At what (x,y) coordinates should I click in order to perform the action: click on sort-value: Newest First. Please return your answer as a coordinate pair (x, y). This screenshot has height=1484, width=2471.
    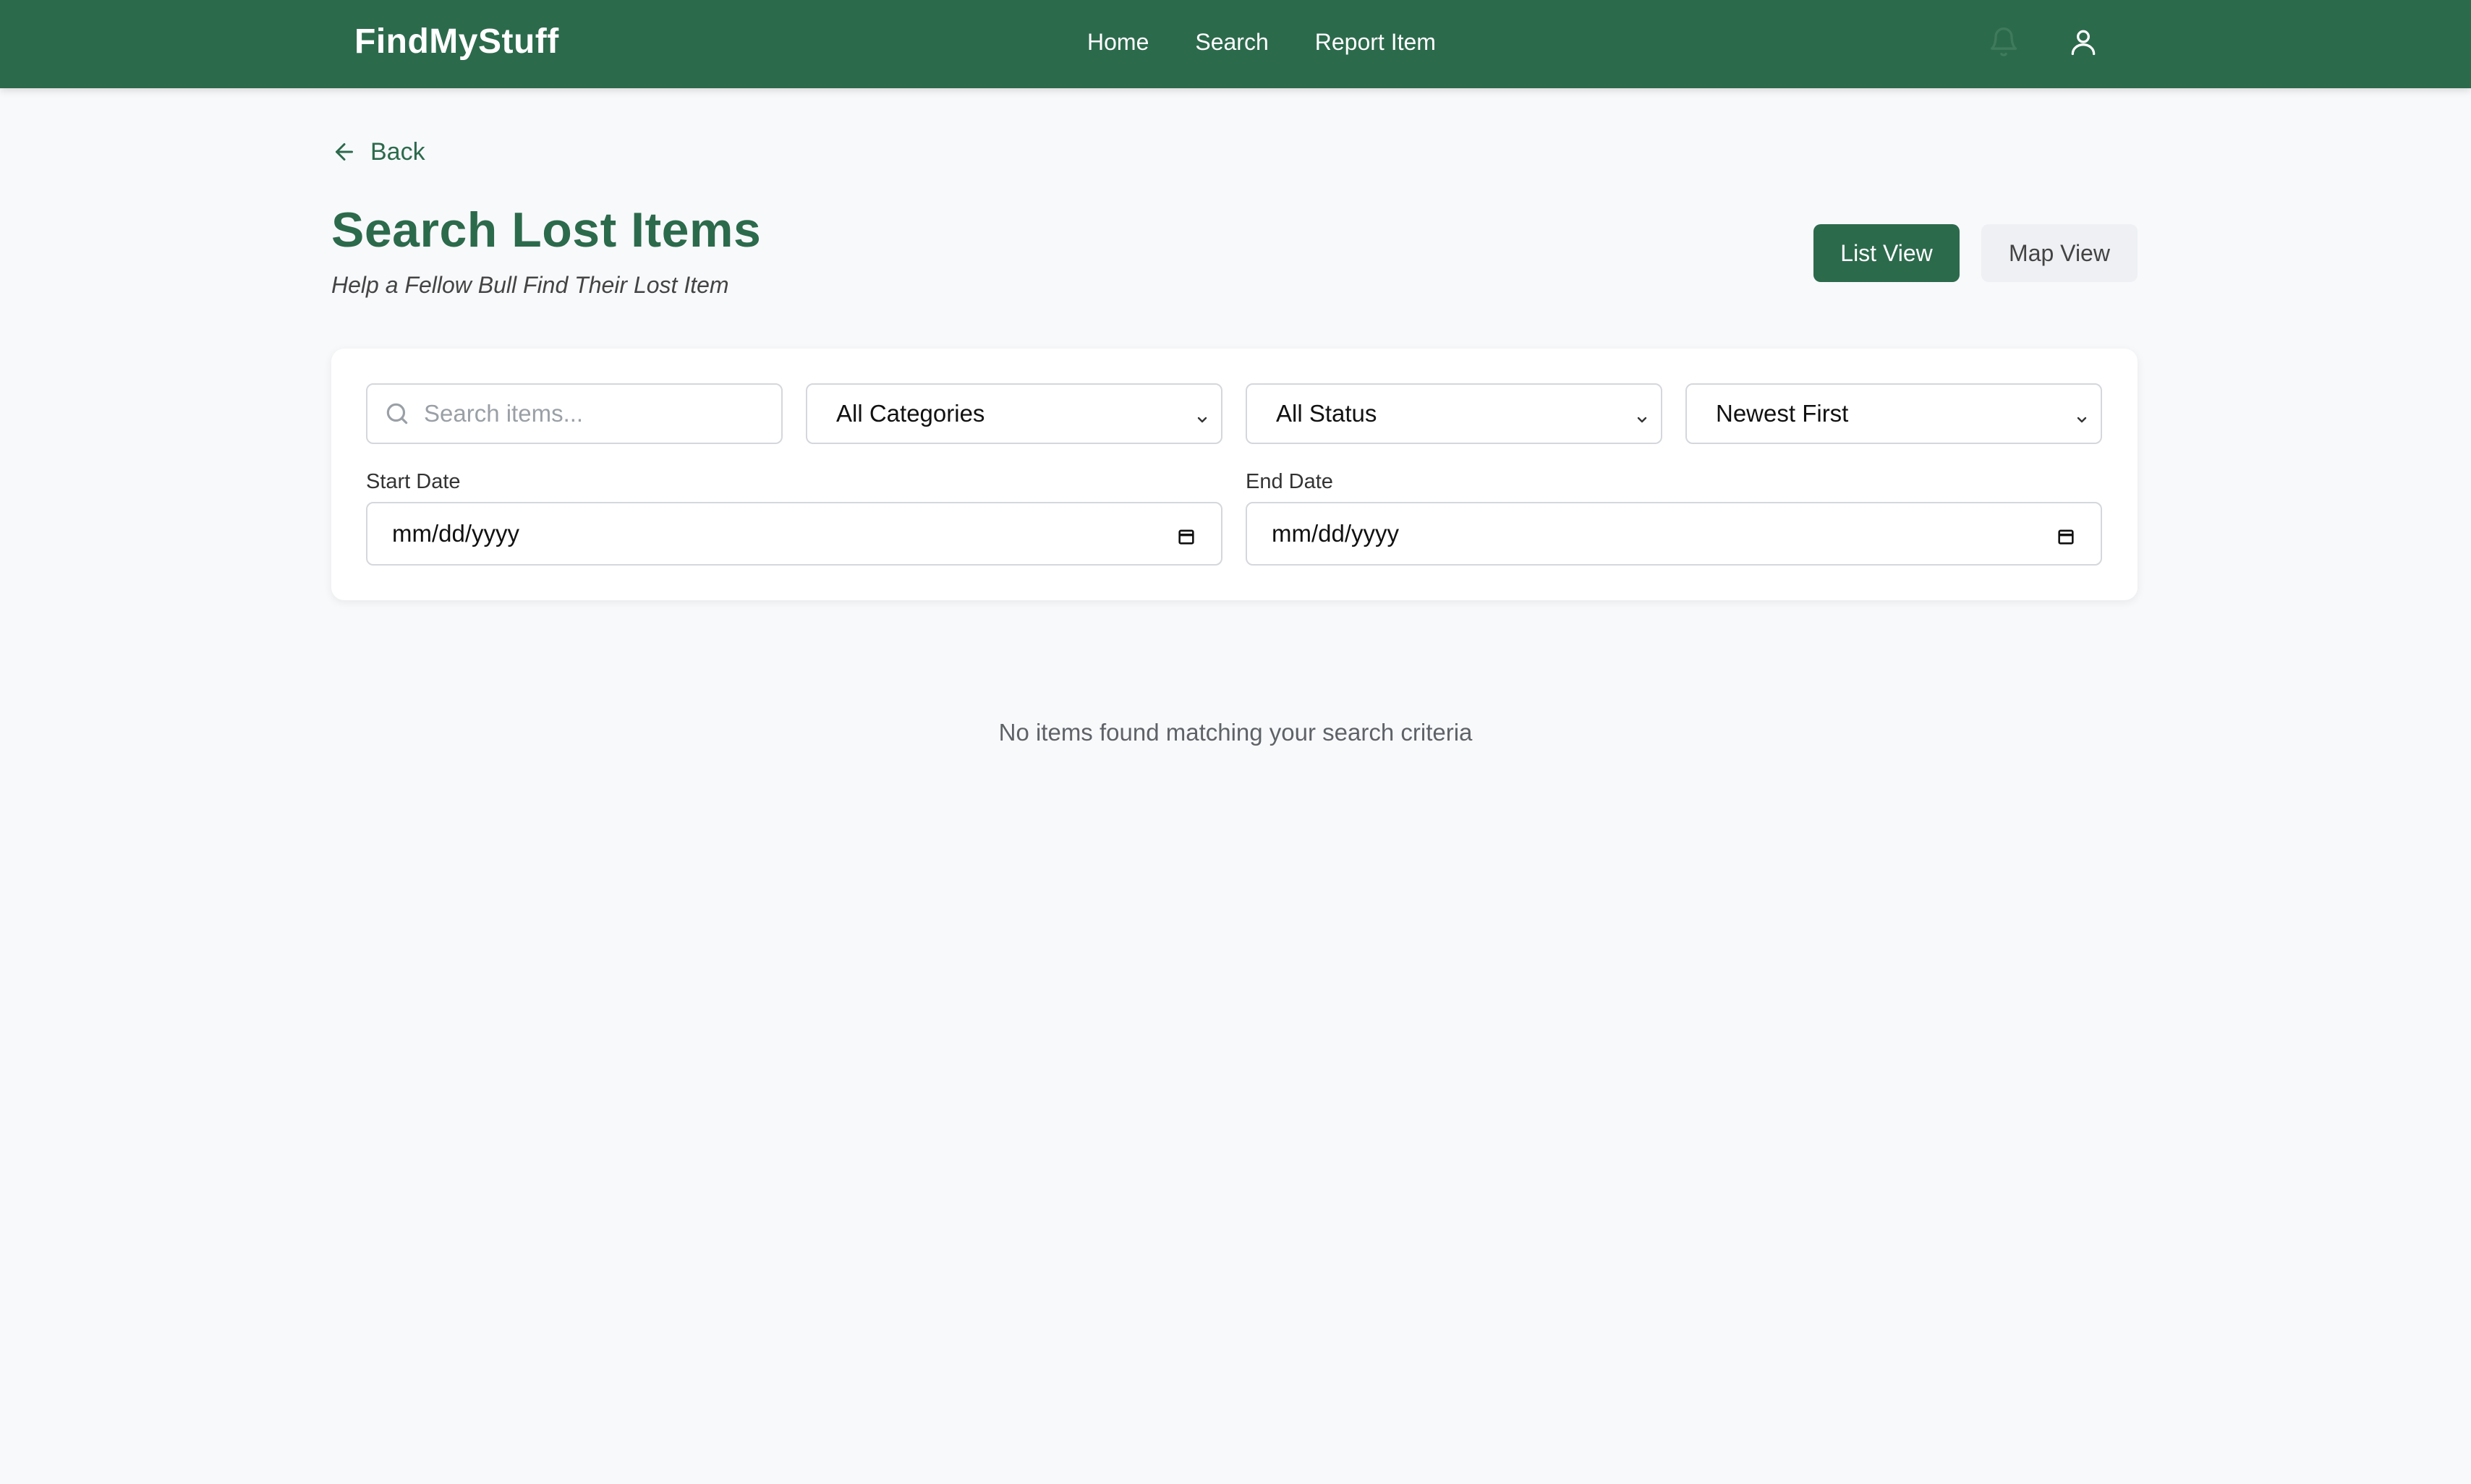
    Looking at the image, I should click on (1782, 414).